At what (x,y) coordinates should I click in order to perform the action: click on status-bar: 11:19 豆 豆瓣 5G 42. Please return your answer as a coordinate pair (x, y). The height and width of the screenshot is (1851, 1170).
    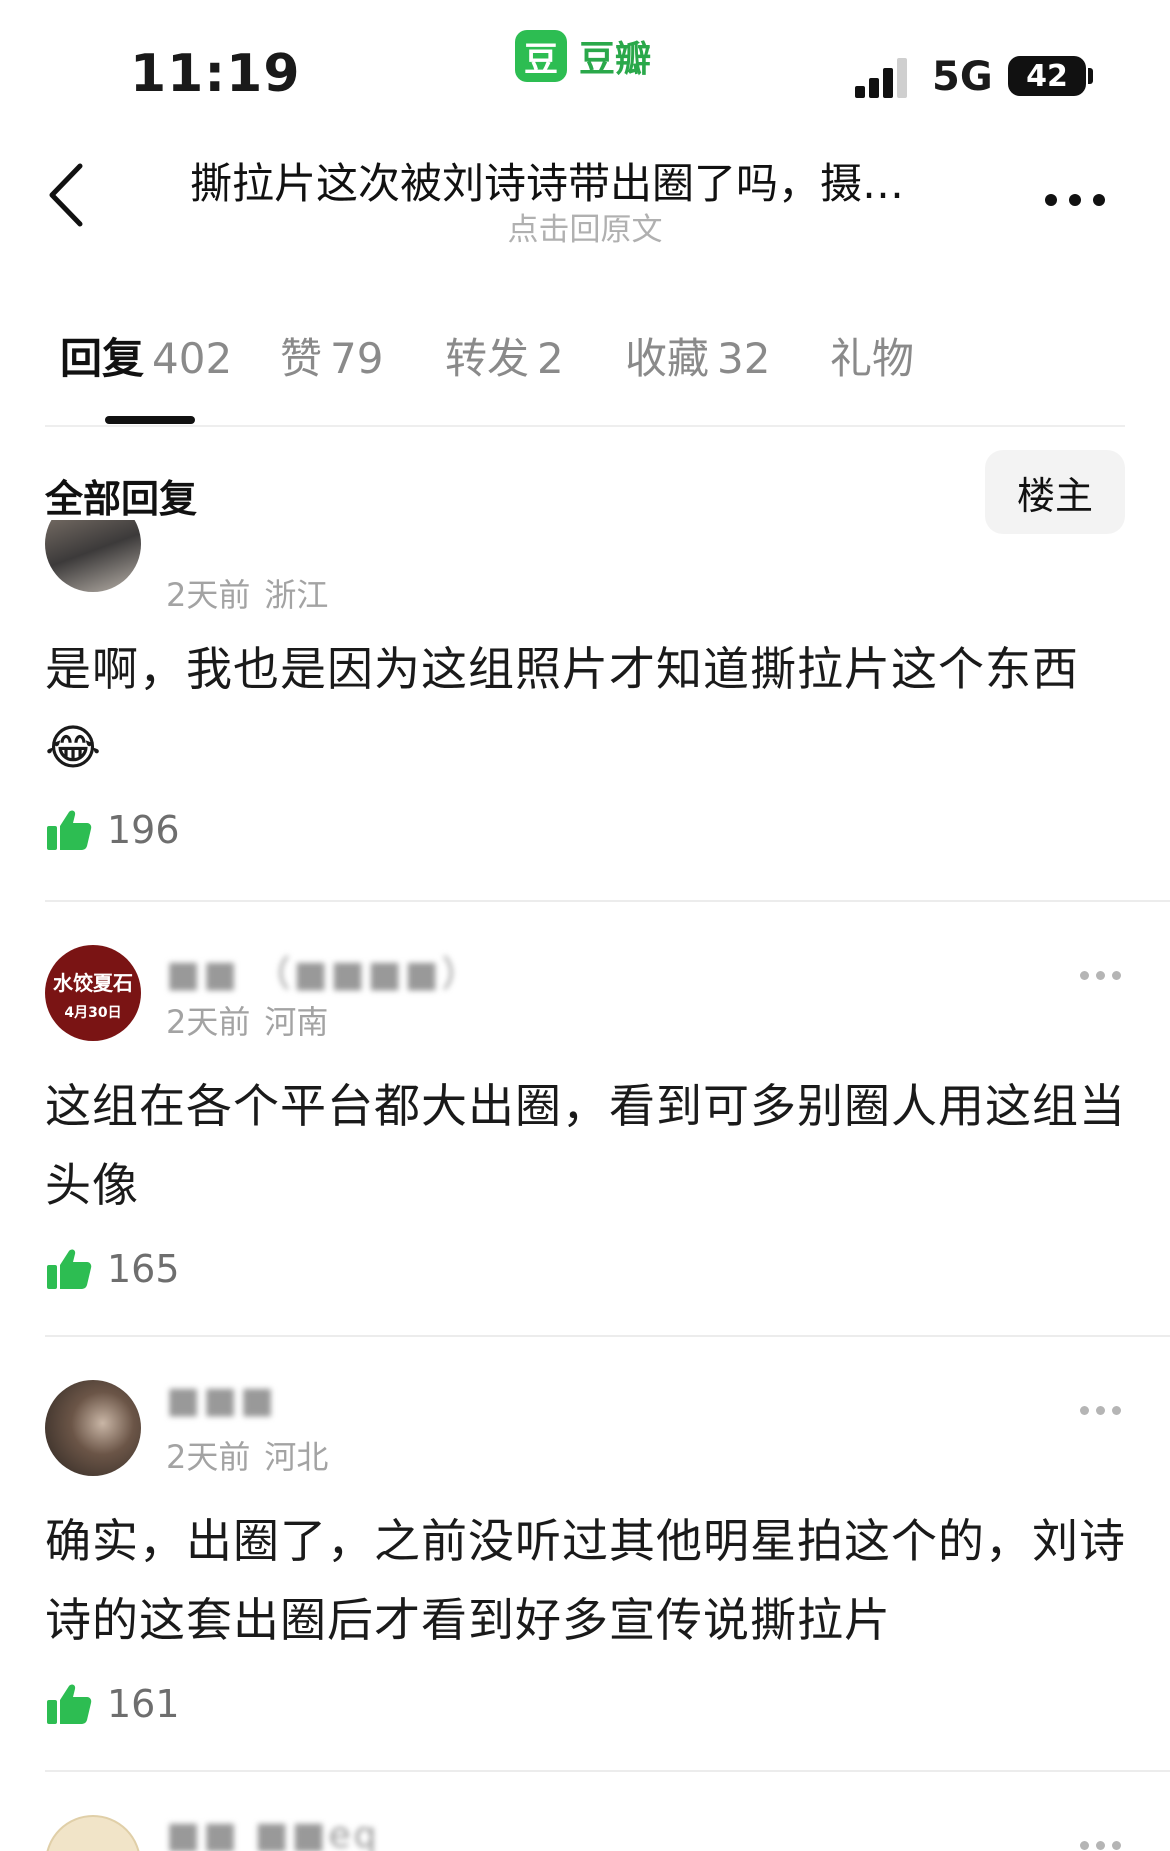
    Looking at the image, I should click on (585, 65).